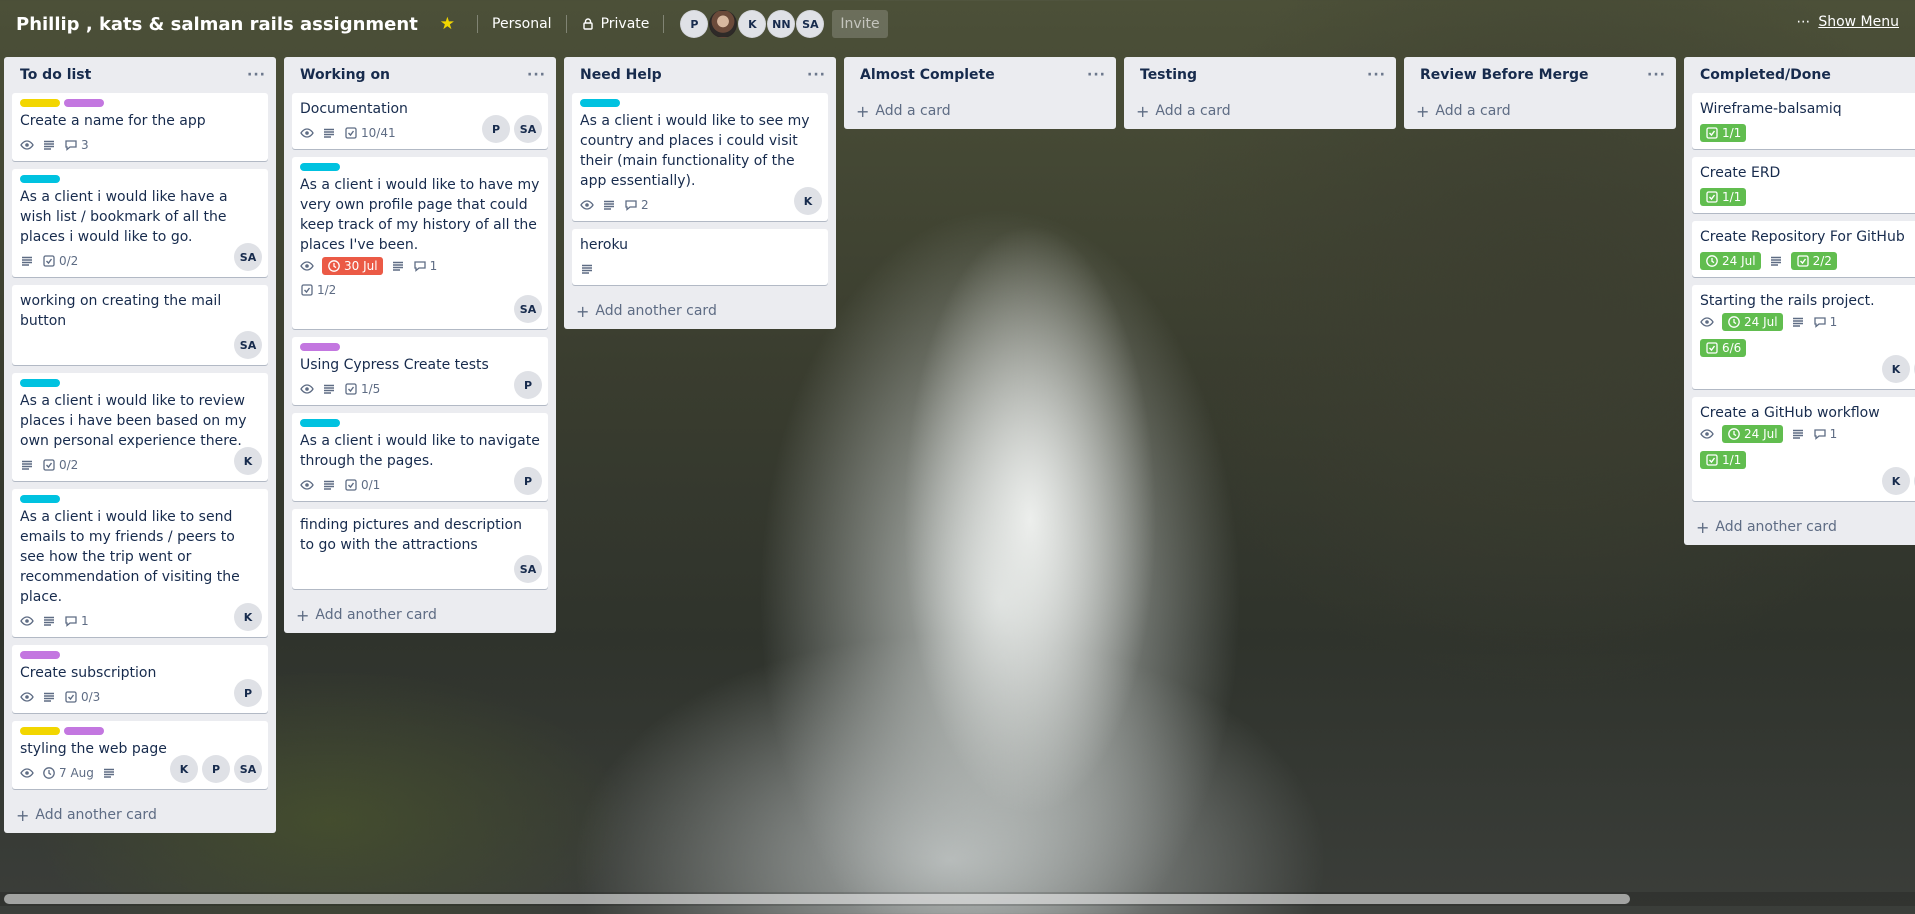  Describe the element at coordinates (1771, 109) in the screenshot. I see `card-title: Wireframe-balsamiq` at that location.